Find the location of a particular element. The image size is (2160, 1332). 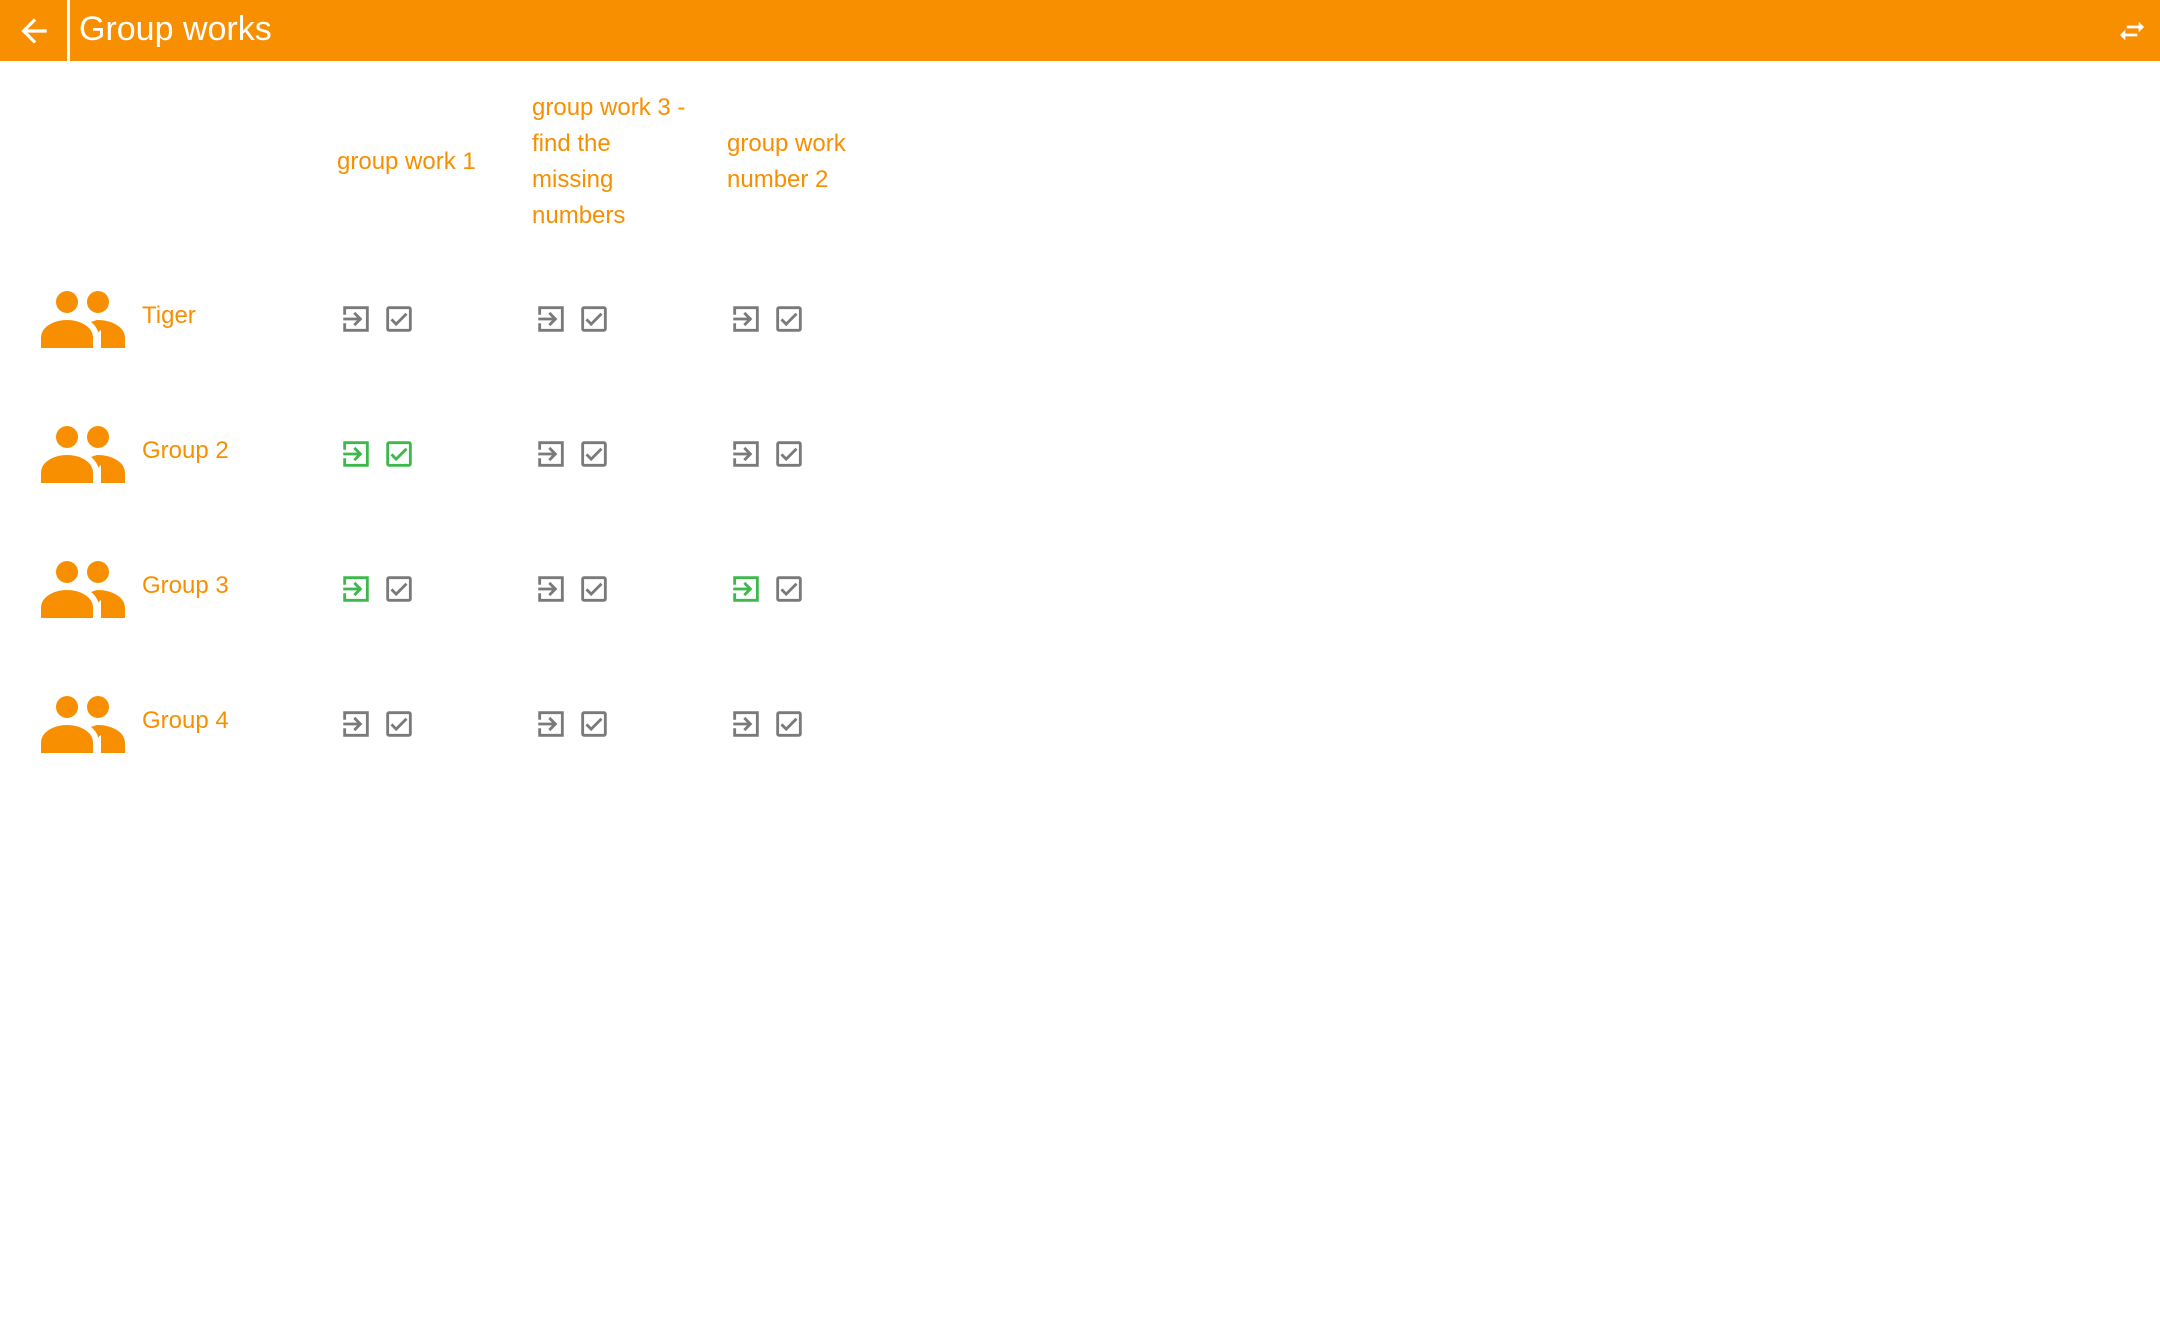

group-name: Tiger is located at coordinates (169, 316).